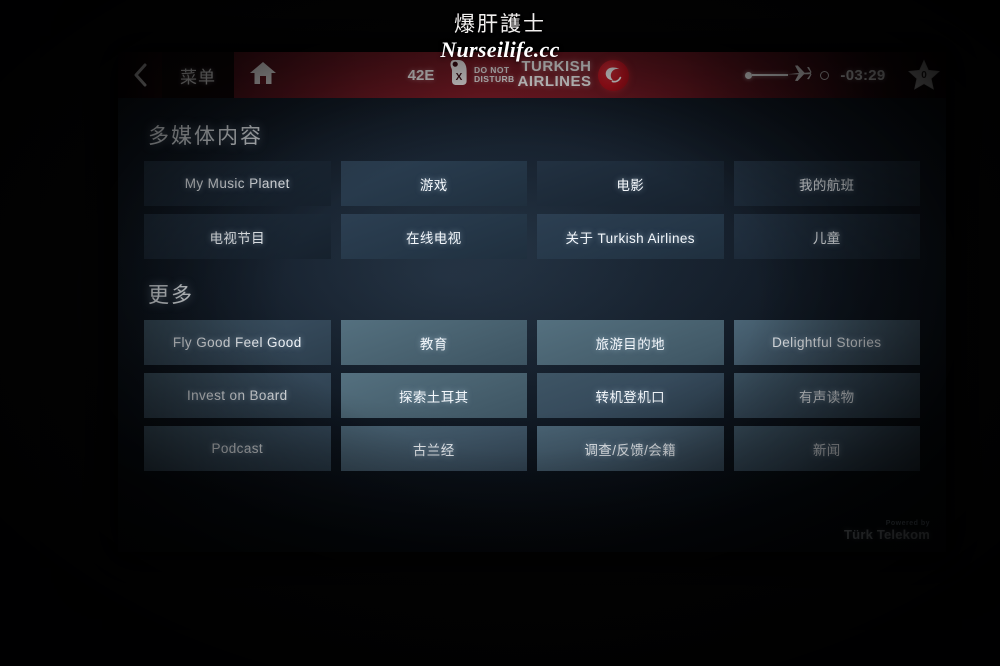 This screenshot has width=1000, height=666. Describe the element at coordinates (433, 183) in the screenshot. I see `tile-games: 游戏` at that location.